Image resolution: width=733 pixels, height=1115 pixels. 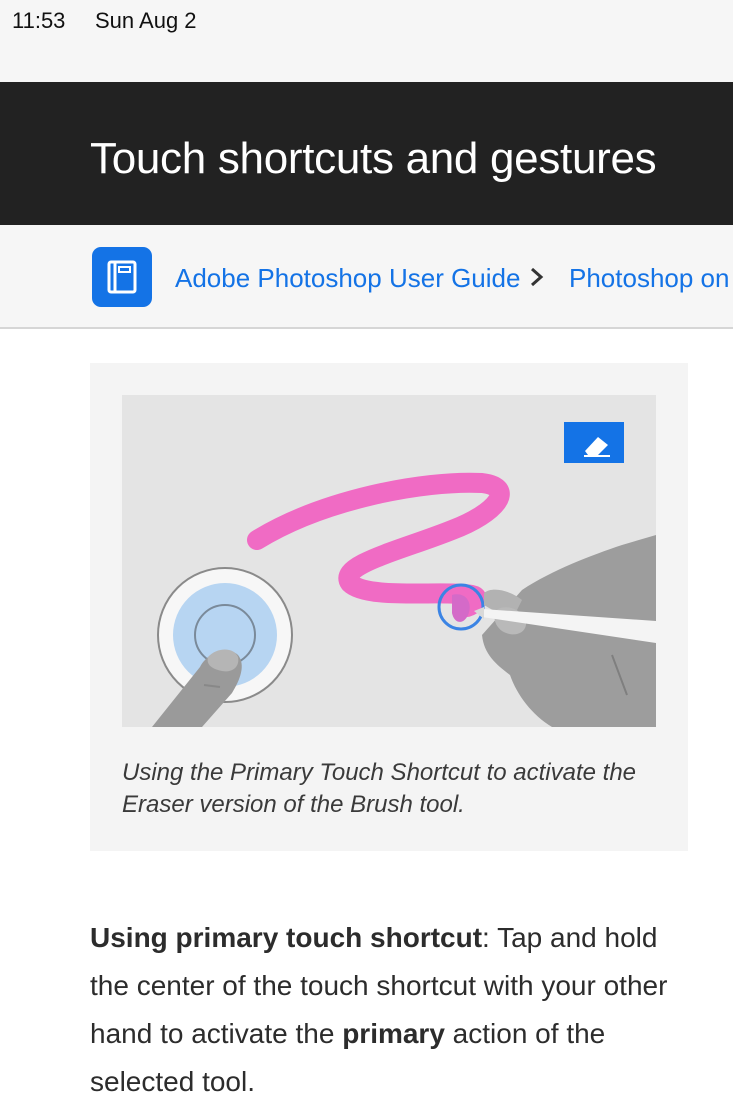 I want to click on brush-stroke, so click(x=378, y=544).